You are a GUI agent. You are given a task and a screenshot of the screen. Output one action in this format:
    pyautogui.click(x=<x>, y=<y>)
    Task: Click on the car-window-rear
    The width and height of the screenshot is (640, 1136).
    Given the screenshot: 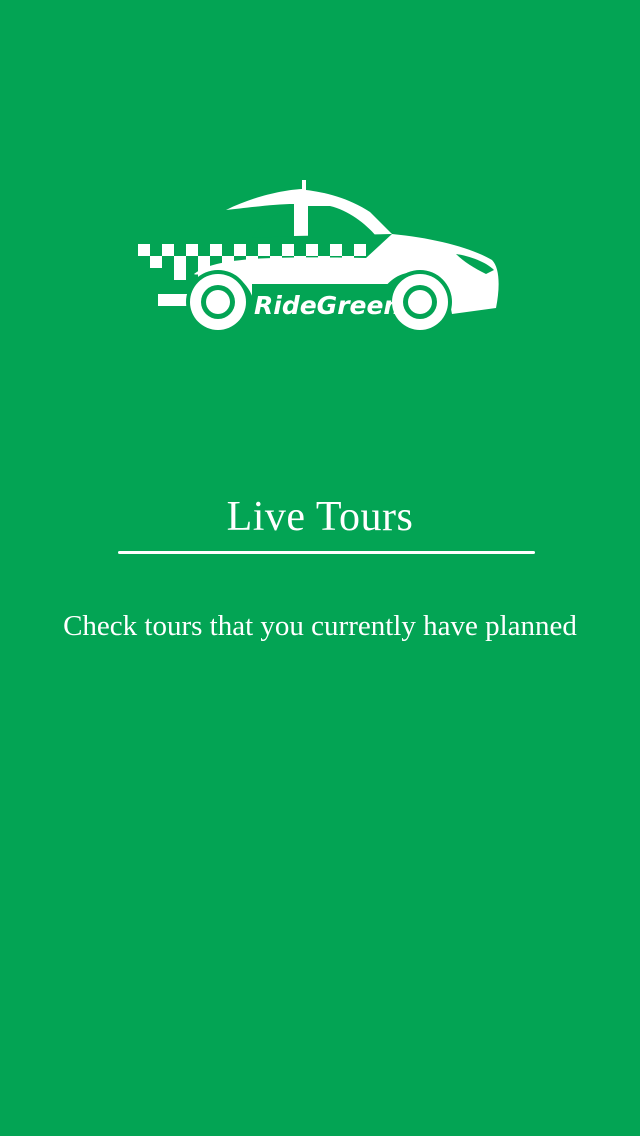 What is the action you would take?
    pyautogui.click(x=273, y=223)
    